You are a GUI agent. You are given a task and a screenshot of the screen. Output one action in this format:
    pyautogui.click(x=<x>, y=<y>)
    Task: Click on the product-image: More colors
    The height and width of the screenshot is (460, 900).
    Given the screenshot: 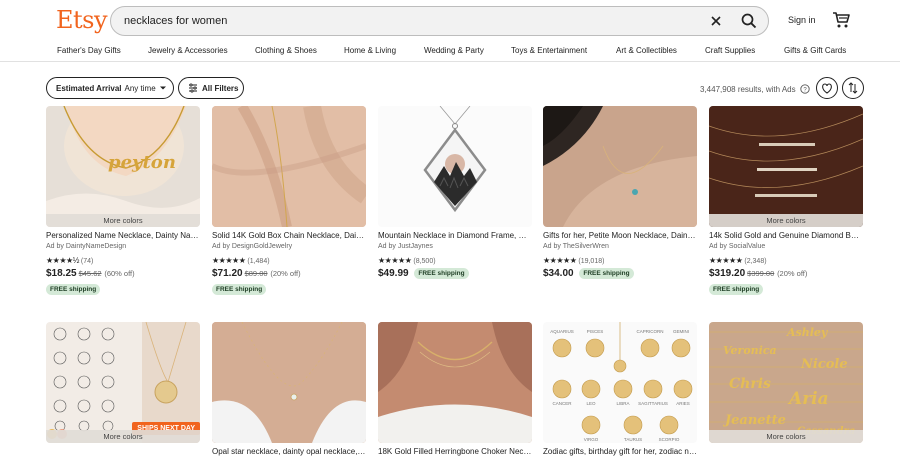 What is the action you would take?
    pyautogui.click(x=786, y=166)
    